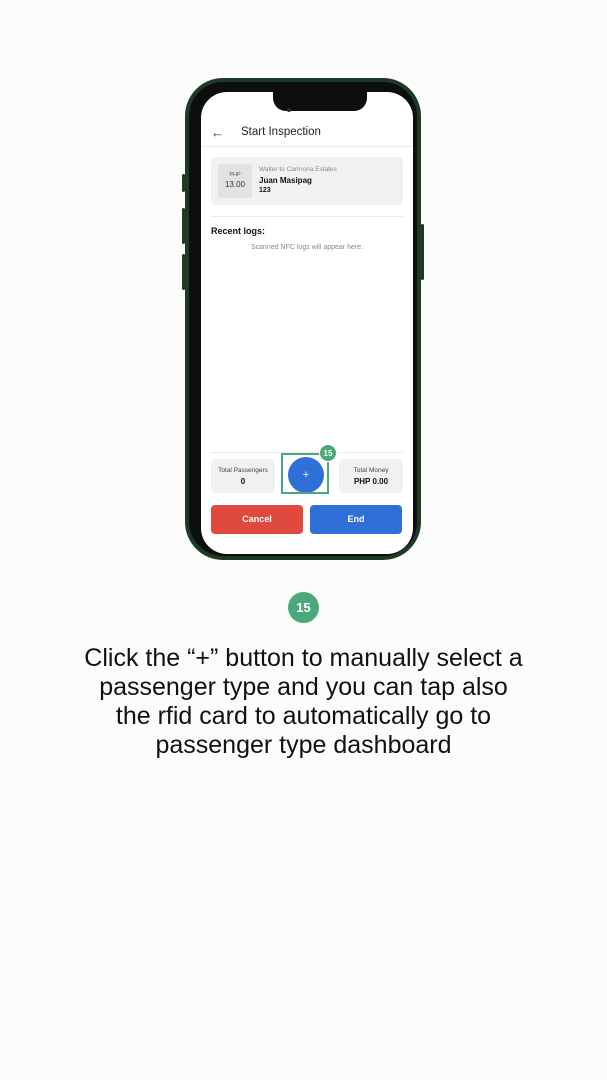 The height and width of the screenshot is (1080, 607). What do you see at coordinates (371, 470) in the screenshot?
I see `total-money-label: Total Money` at bounding box center [371, 470].